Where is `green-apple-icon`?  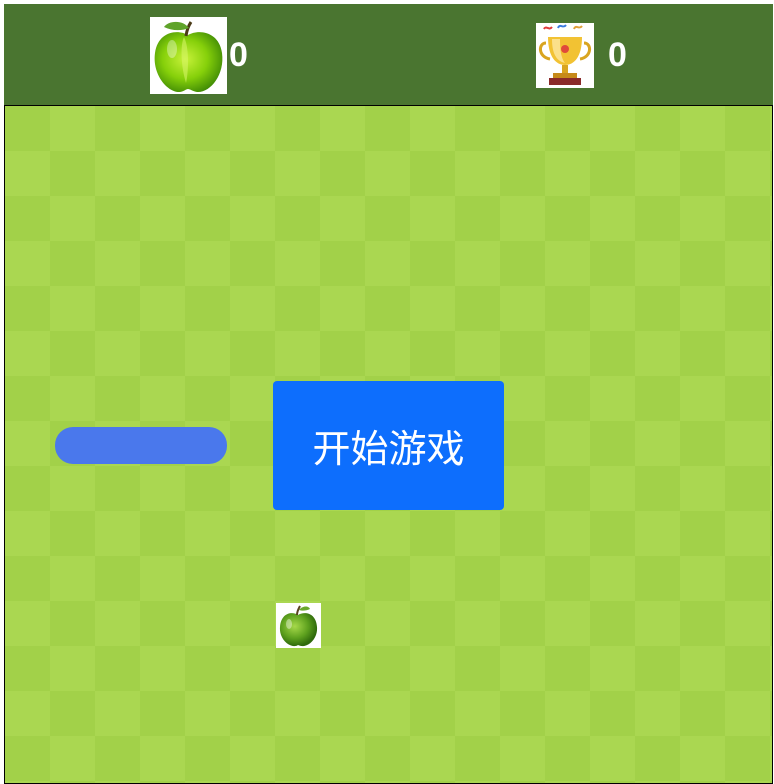
green-apple-icon is located at coordinates (188, 55).